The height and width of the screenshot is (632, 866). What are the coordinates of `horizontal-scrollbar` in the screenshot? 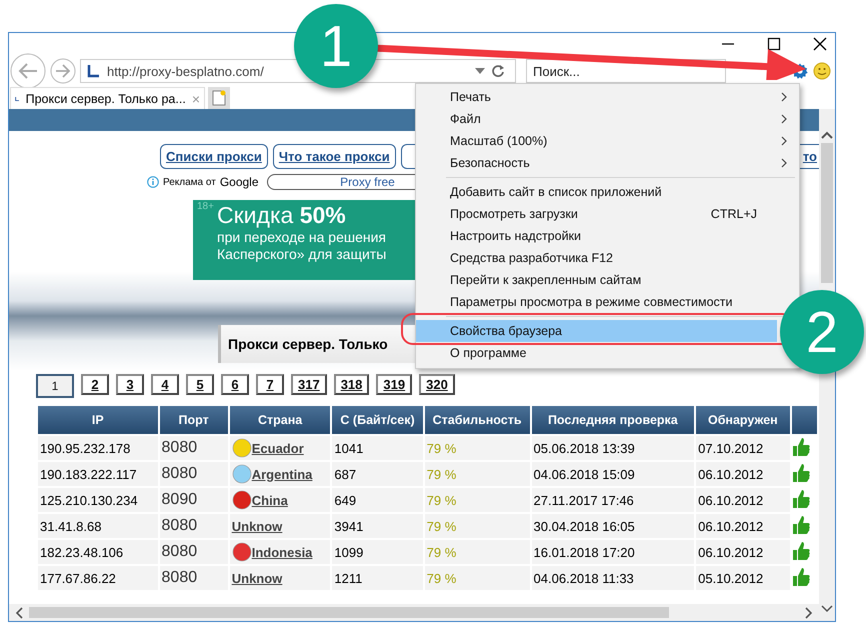 It's located at (414, 612).